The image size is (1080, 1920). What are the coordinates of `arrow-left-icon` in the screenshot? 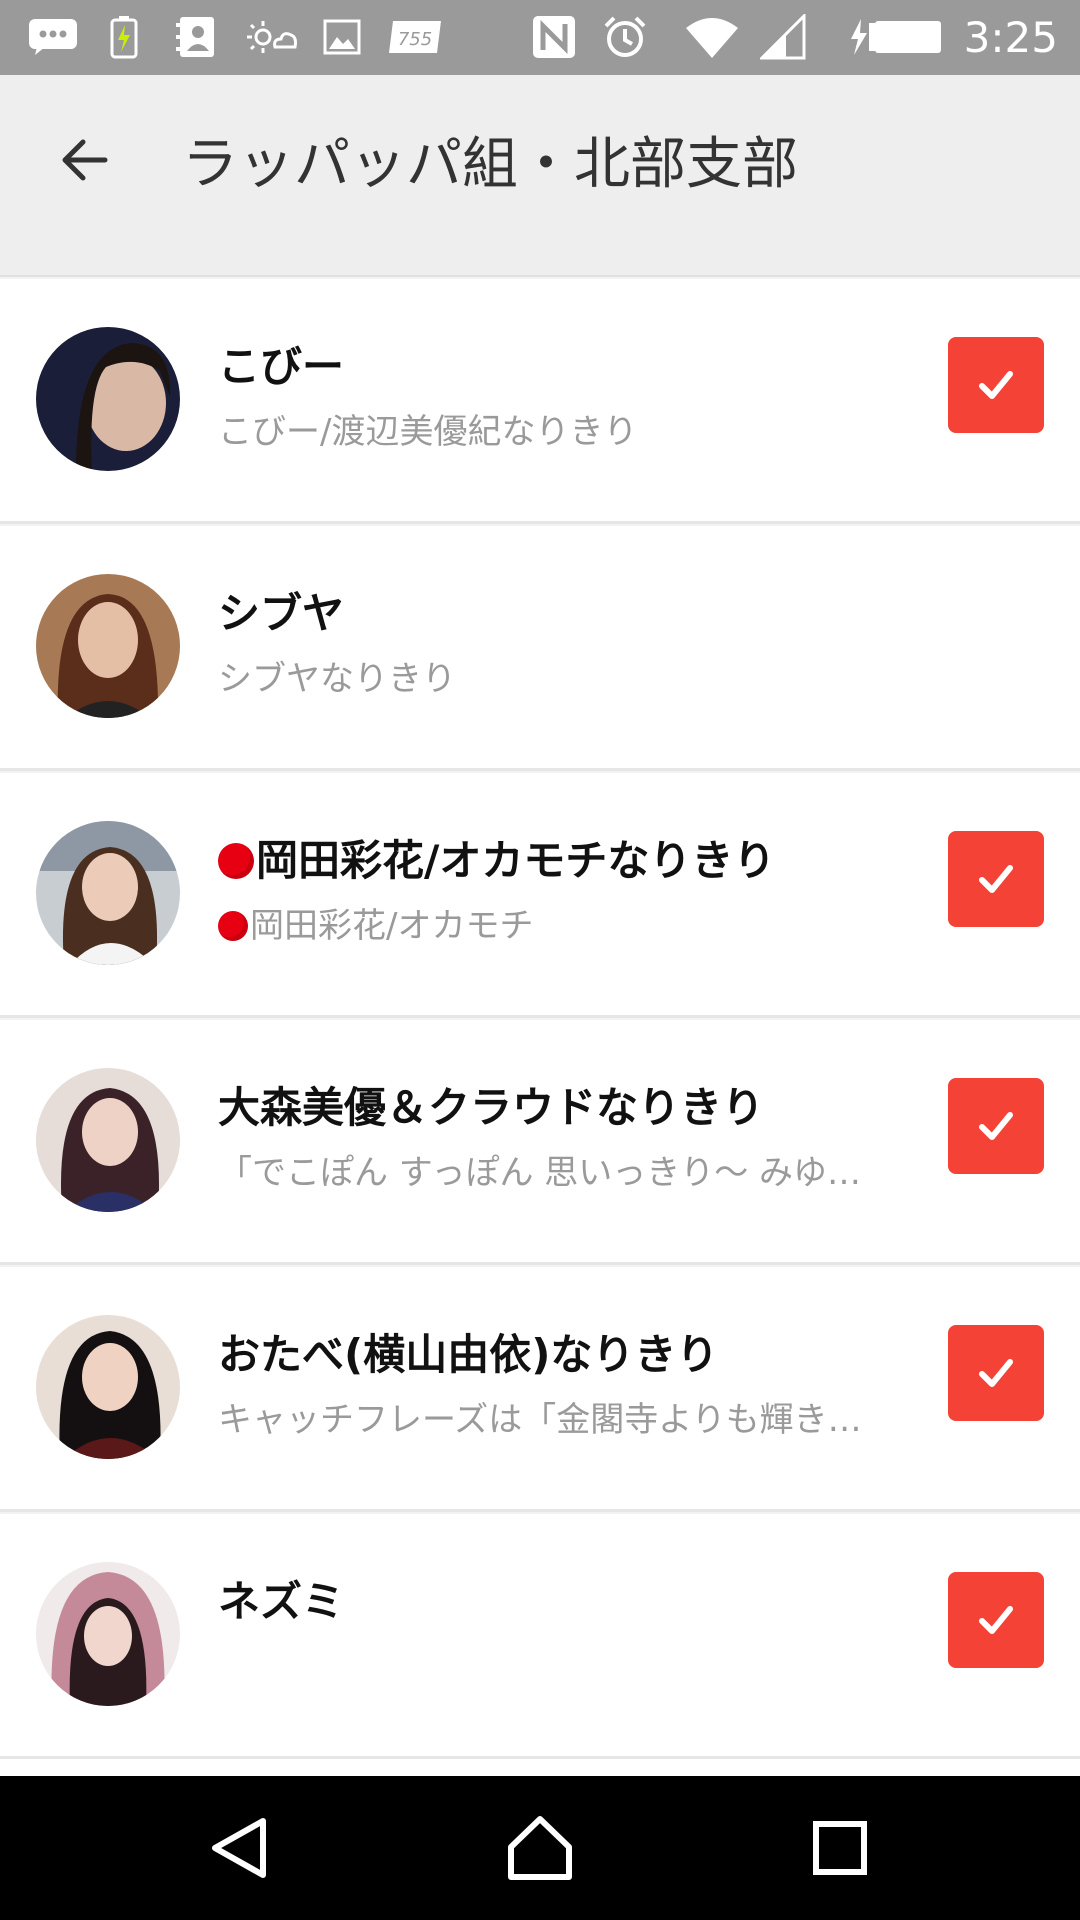 It's located at (85, 160).